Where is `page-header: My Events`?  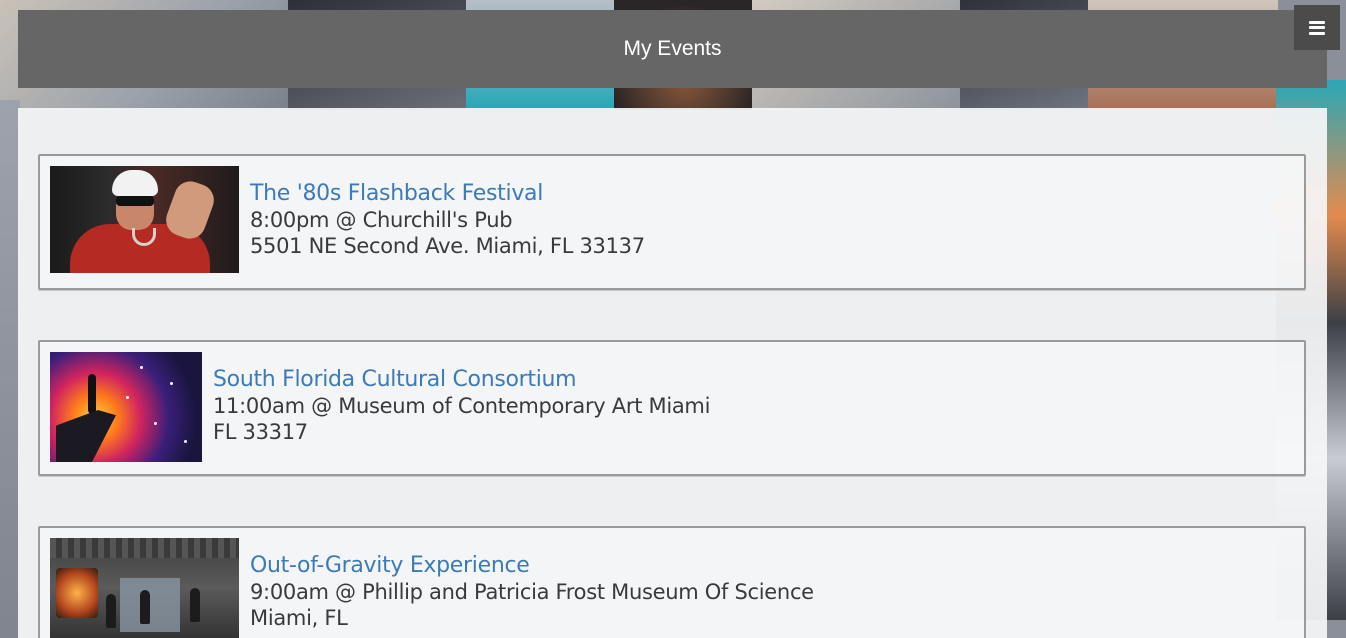
page-header: My Events is located at coordinates (672, 49).